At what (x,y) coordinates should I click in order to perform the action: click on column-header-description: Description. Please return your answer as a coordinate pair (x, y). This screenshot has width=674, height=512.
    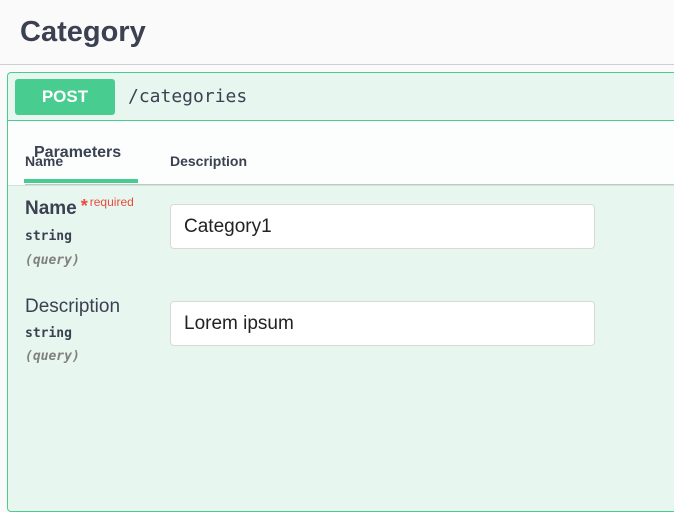
    Looking at the image, I should click on (209, 161).